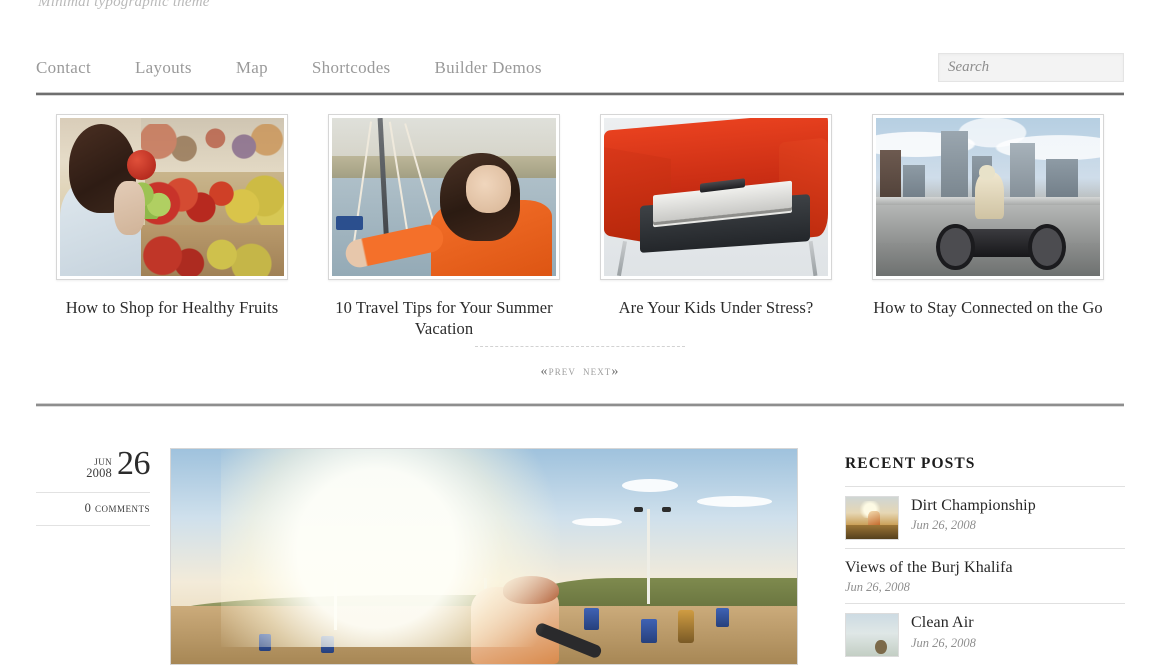  I want to click on nav-item-contact: Contact, so click(63, 68).